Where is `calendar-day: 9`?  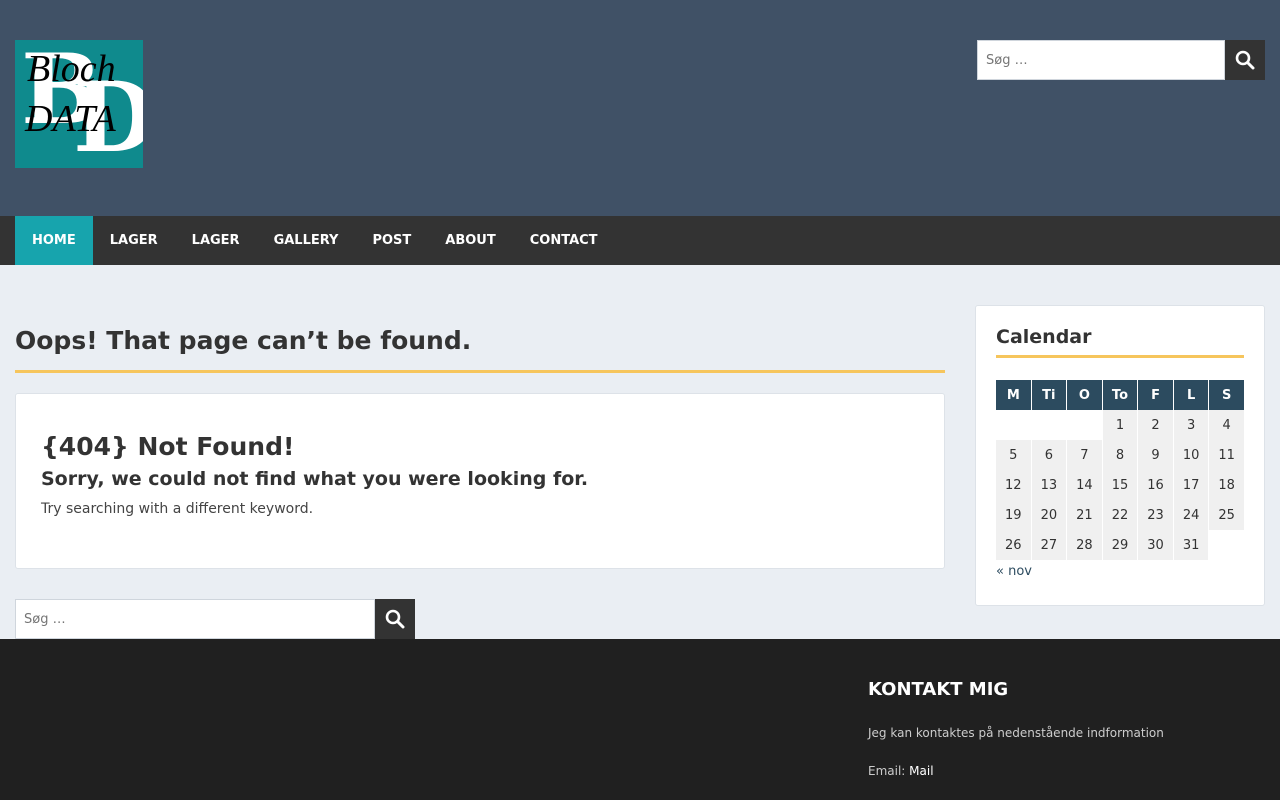 calendar-day: 9 is located at coordinates (1155, 455).